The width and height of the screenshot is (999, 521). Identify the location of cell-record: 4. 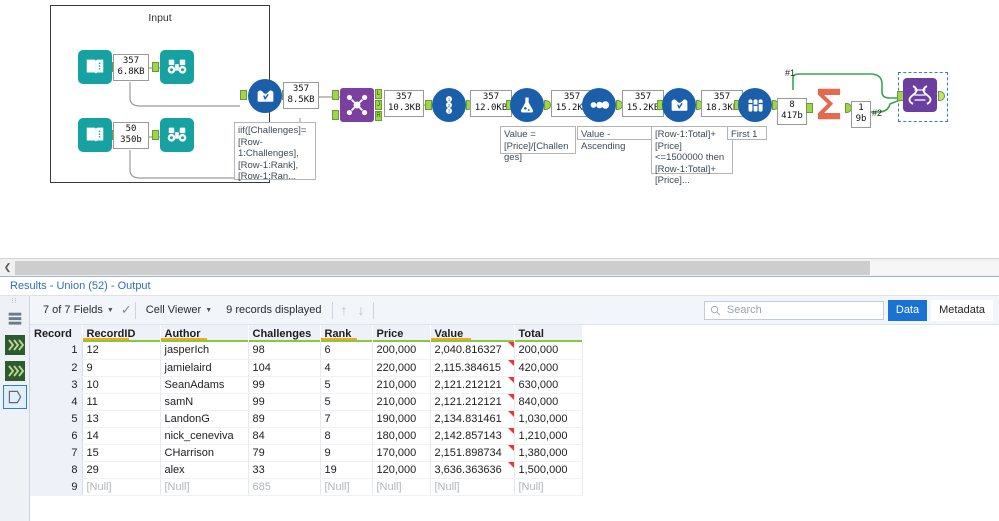
(56, 402).